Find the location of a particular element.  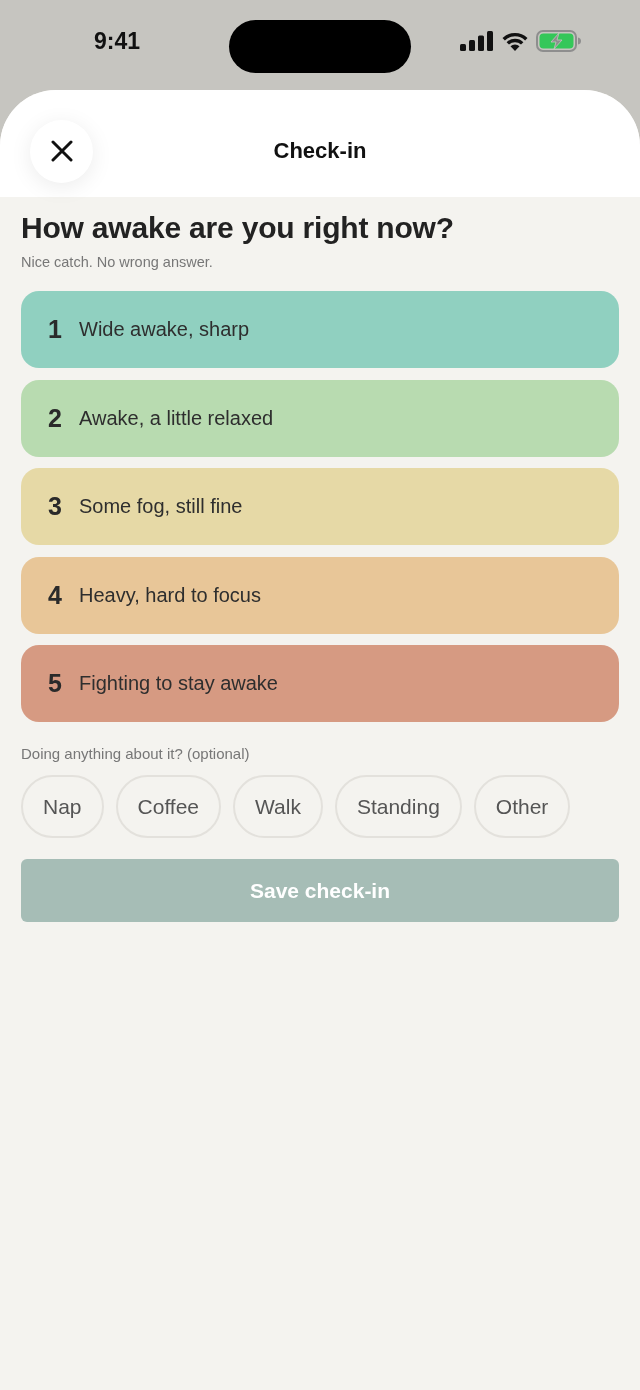

actions-label: Doing anything about it? (optional) is located at coordinates (136, 753).